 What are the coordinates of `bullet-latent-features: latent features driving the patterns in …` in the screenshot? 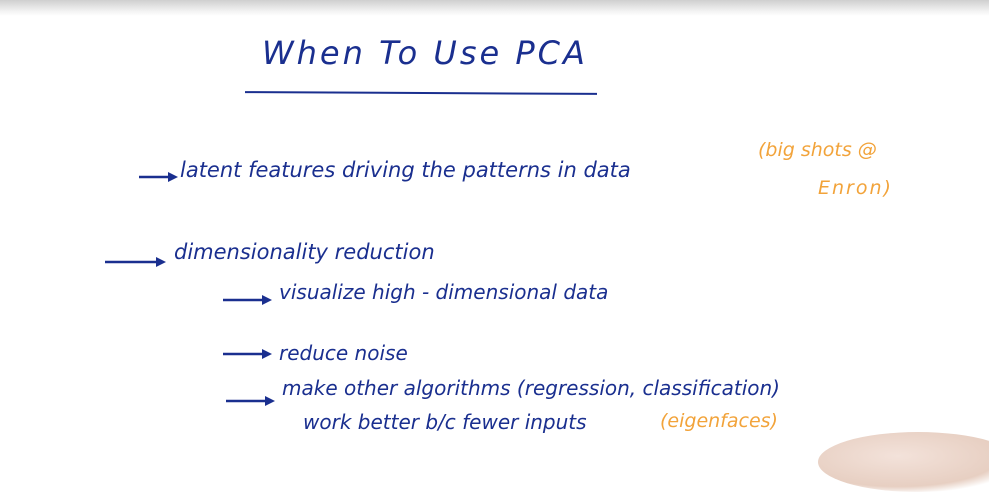 It's located at (405, 170).